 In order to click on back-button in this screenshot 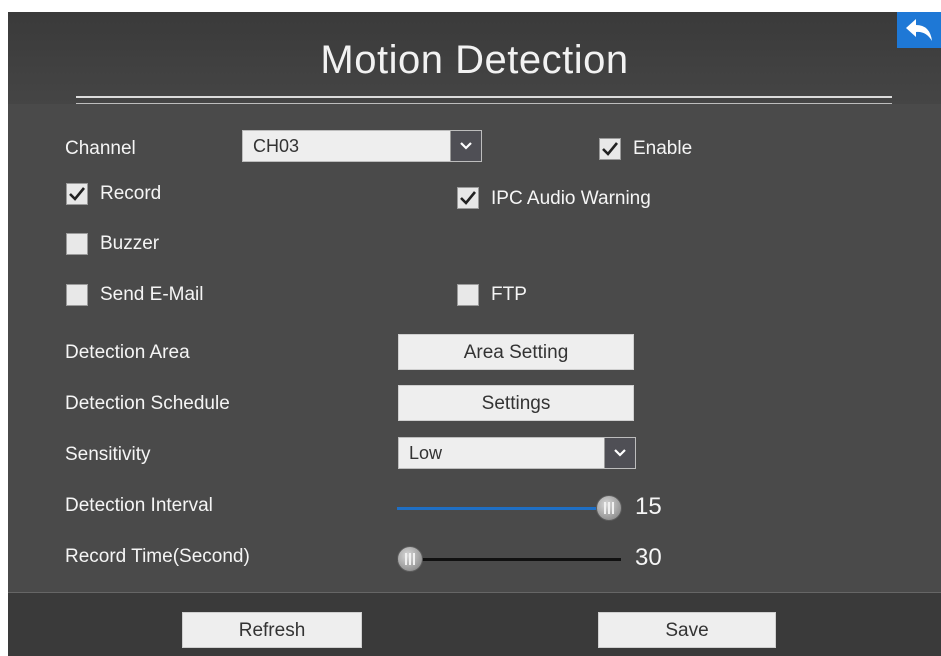, I will do `click(919, 30)`.